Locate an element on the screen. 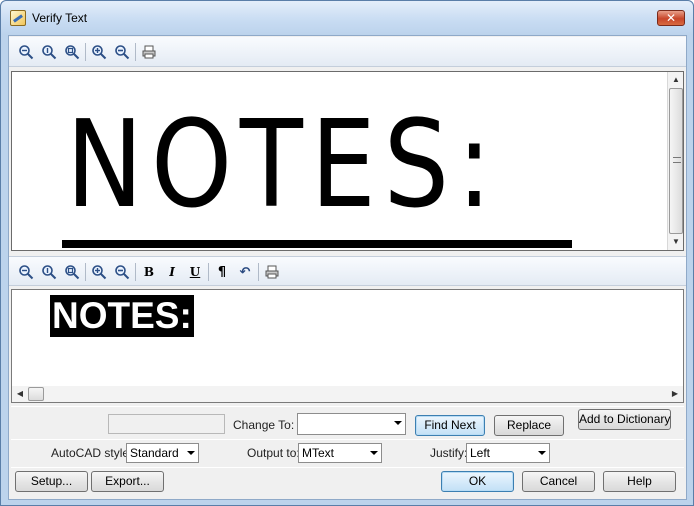  title-bar: Verify Text ✕ is located at coordinates (347, 18).